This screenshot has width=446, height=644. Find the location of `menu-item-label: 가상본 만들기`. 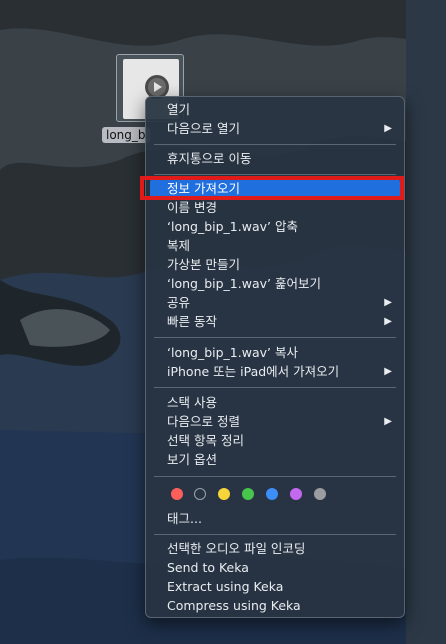

menu-item-label: 가상본 만들기 is located at coordinates (203, 264).